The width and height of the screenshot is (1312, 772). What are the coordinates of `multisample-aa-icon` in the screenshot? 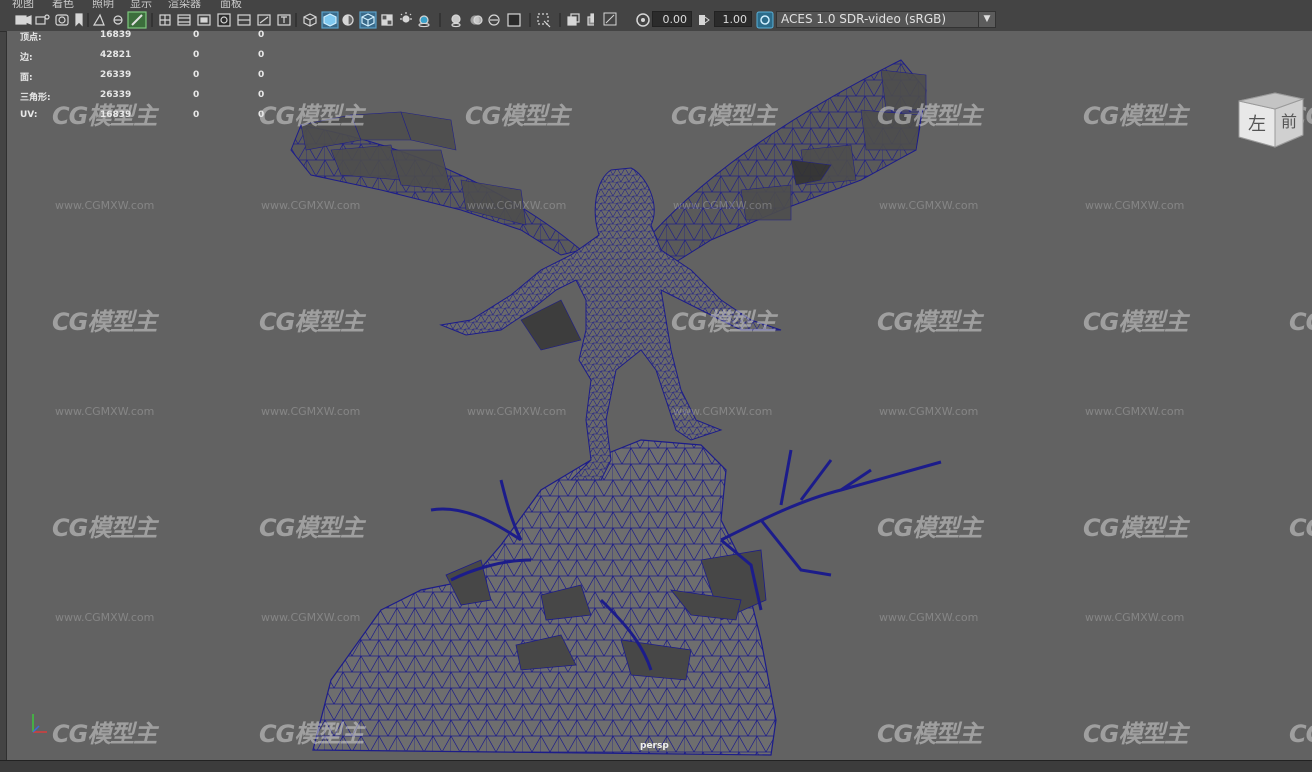 It's located at (494, 20).